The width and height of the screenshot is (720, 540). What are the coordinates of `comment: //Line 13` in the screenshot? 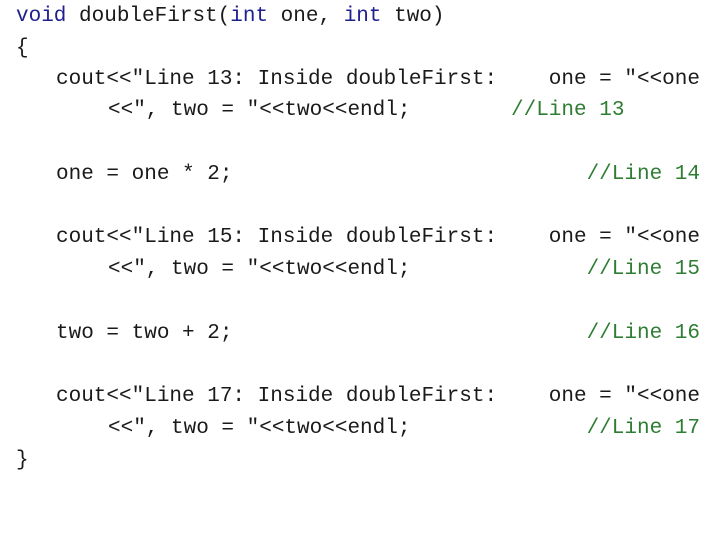 It's located at (568, 110).